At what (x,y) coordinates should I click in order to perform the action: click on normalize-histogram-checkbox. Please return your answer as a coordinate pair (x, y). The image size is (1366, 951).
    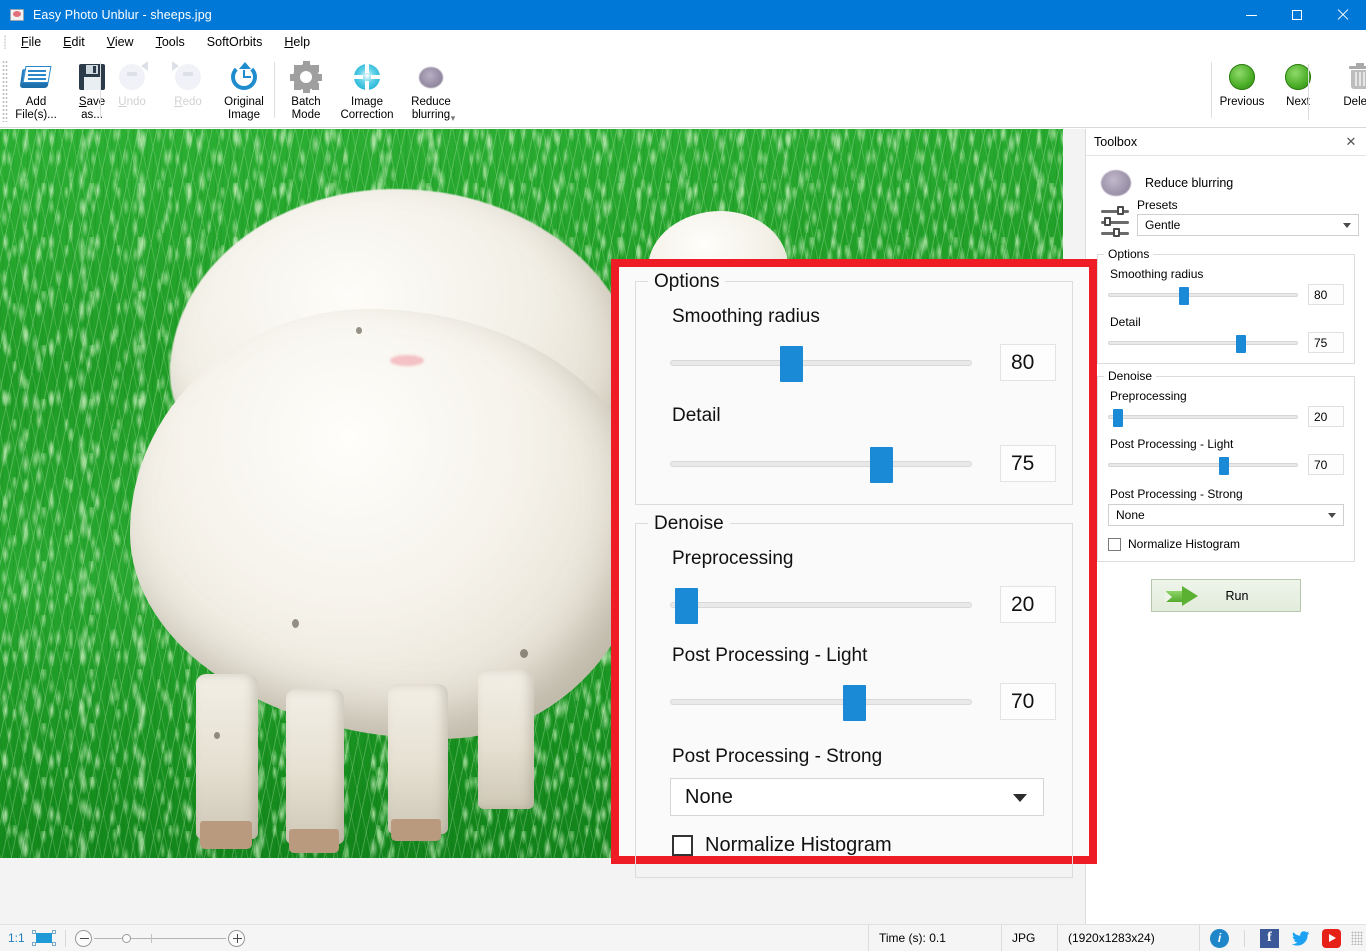
    Looking at the image, I should click on (1114, 544).